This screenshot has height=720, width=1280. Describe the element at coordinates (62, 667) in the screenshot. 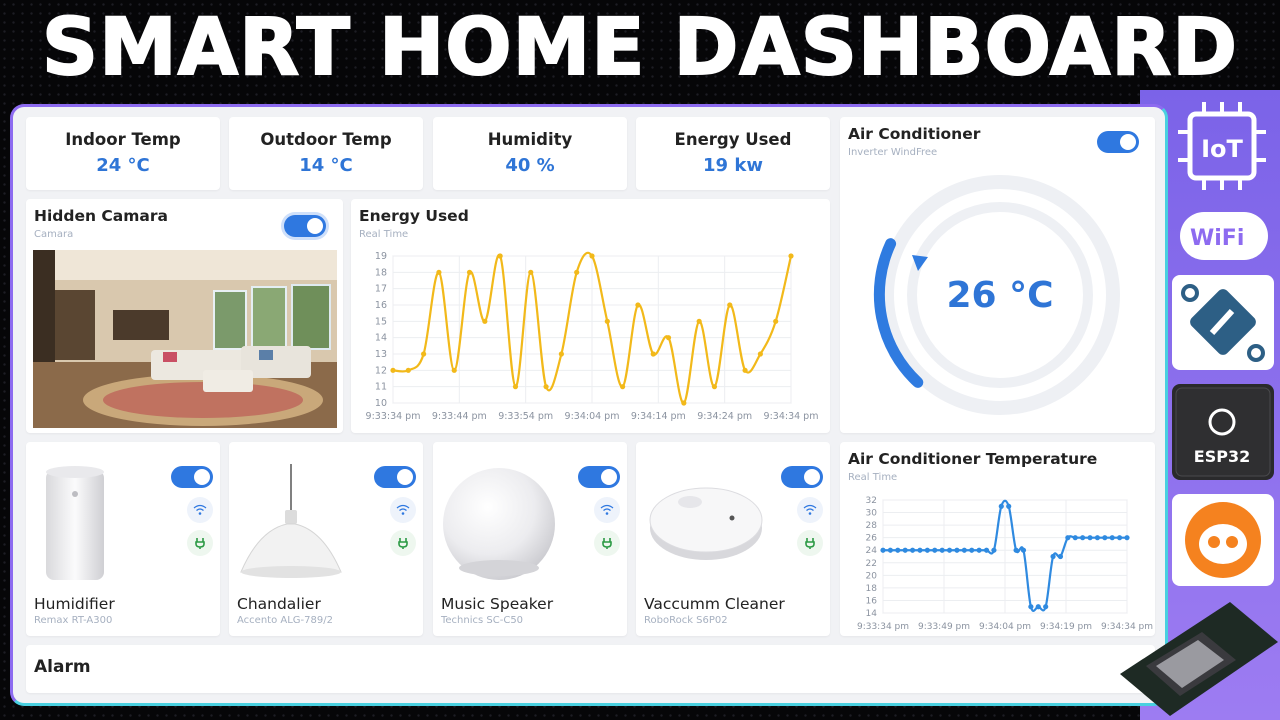

I see `alarm-title: Alarm` at that location.